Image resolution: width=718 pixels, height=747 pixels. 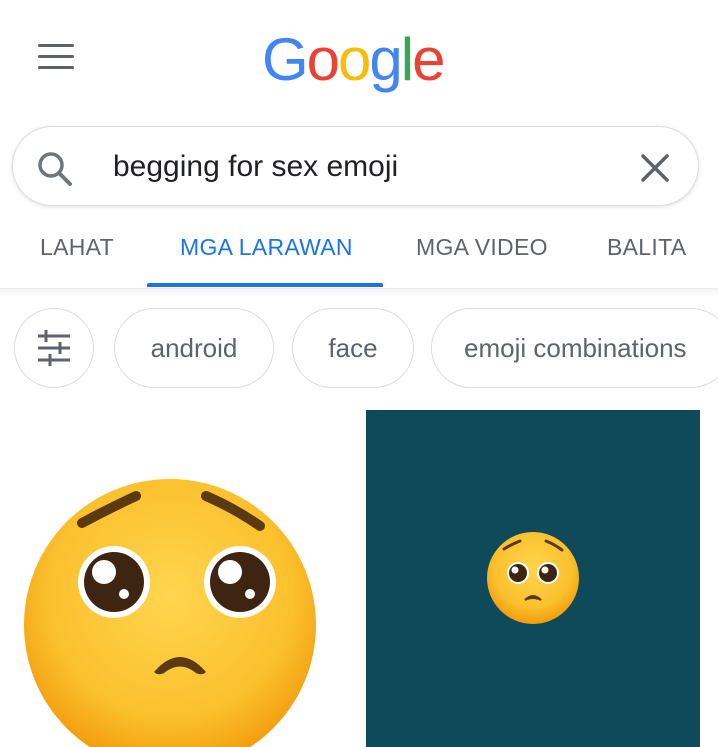 I want to click on tab-mga-video: MGA VIDEO, so click(x=482, y=247).